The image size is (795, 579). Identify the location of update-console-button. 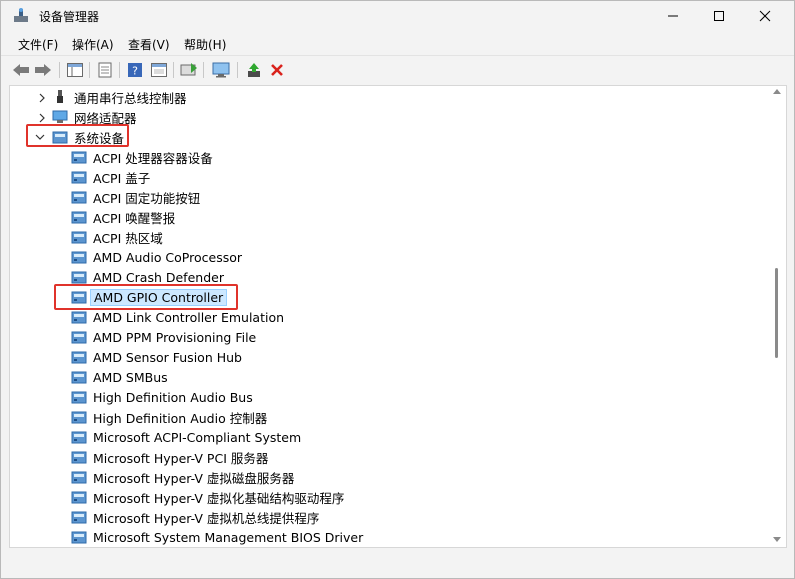
(189, 70).